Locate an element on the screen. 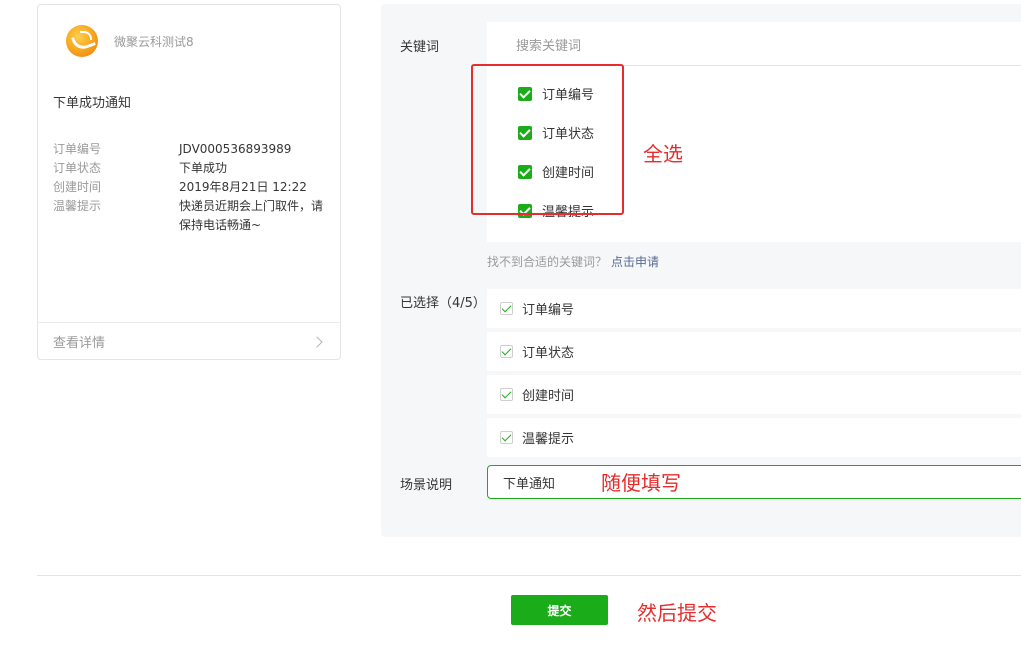  scene-description-field is located at coordinates (754, 482).